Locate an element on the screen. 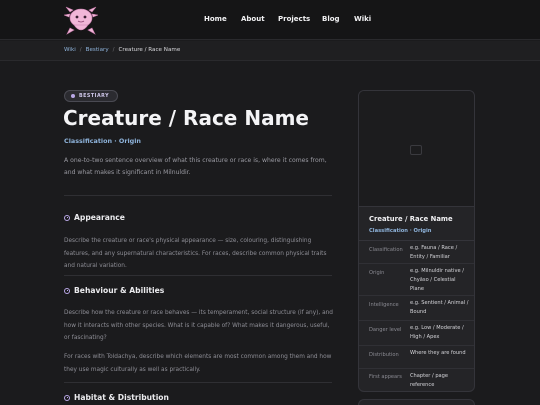 This screenshot has height=405, width=540. section-heading-habitat: Habitat & Distribution is located at coordinates (116, 397).